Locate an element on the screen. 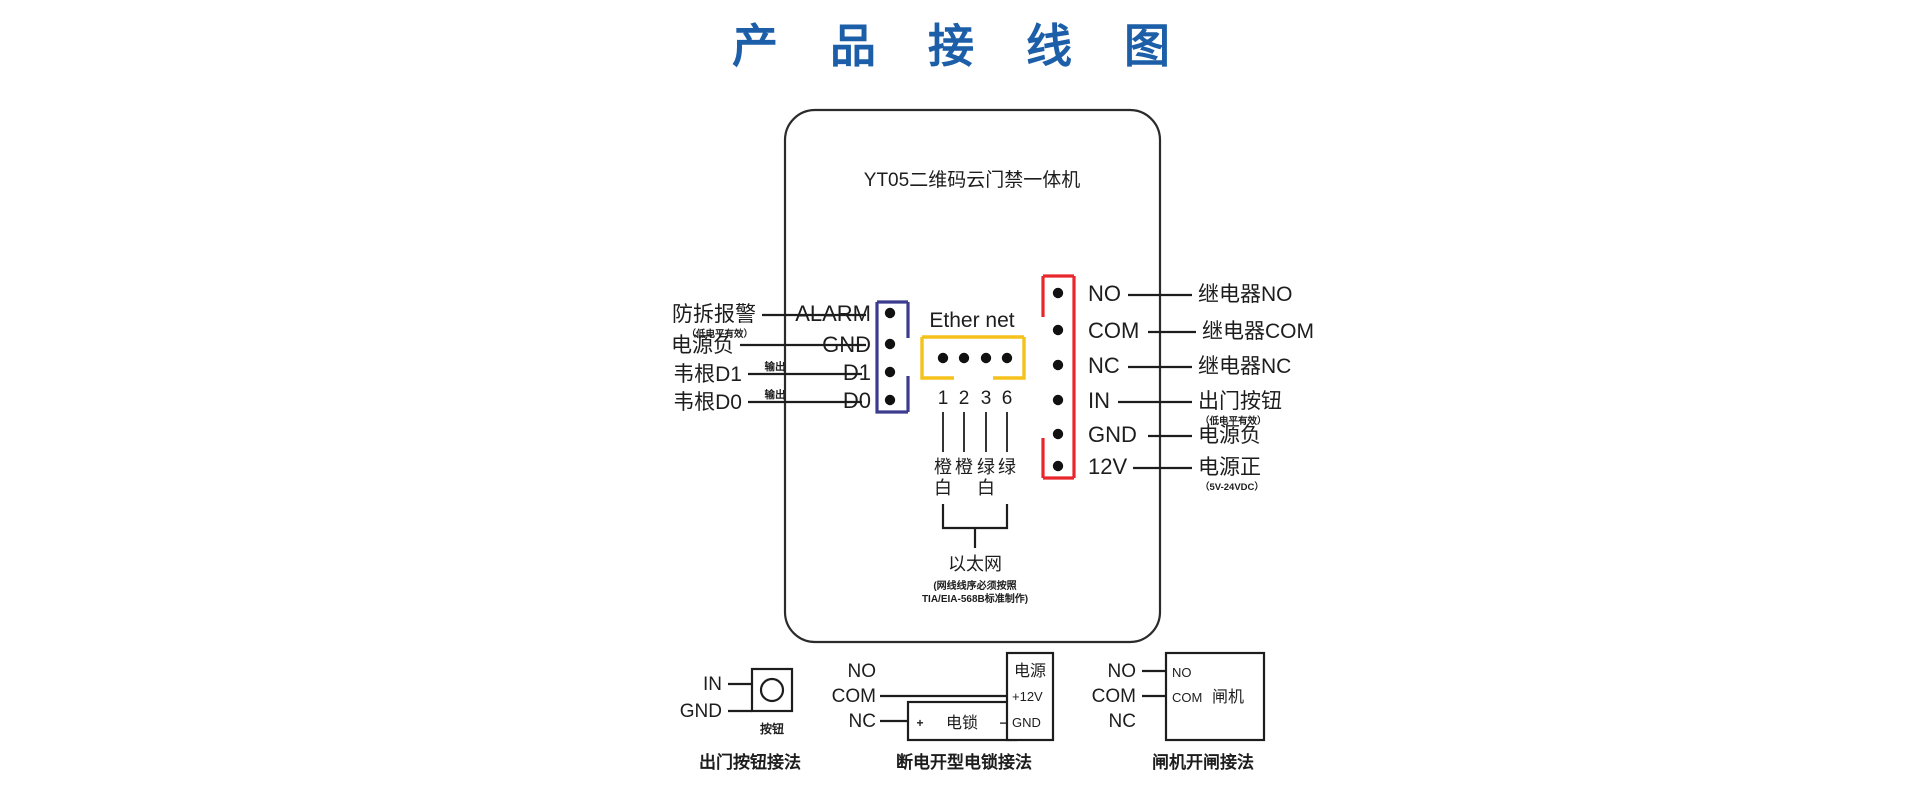 This screenshot has height=810, width=1920. left-wire-note-2: 输出 is located at coordinates (775, 366).